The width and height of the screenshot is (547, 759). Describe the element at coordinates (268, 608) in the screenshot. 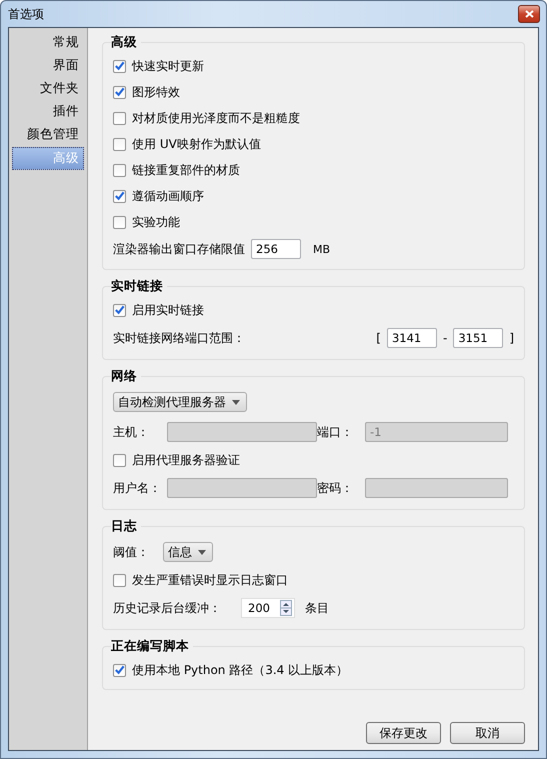

I see `spin-box: 200` at that location.